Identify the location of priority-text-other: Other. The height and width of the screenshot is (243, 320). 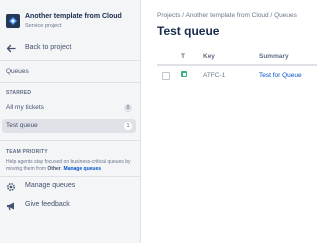
(54, 169).